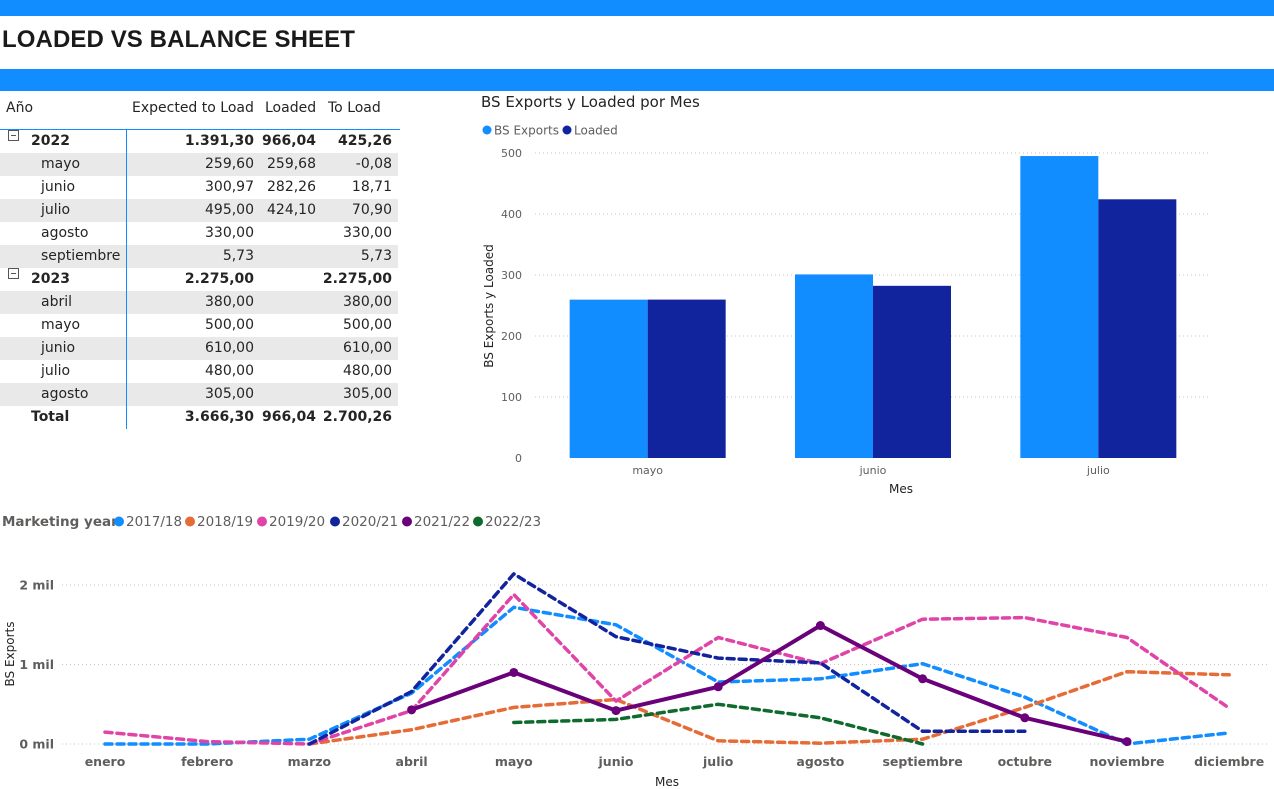 Image resolution: width=1274 pixels, height=789 pixels. I want to click on table-row: junio 610,00 610,00, so click(199, 348).